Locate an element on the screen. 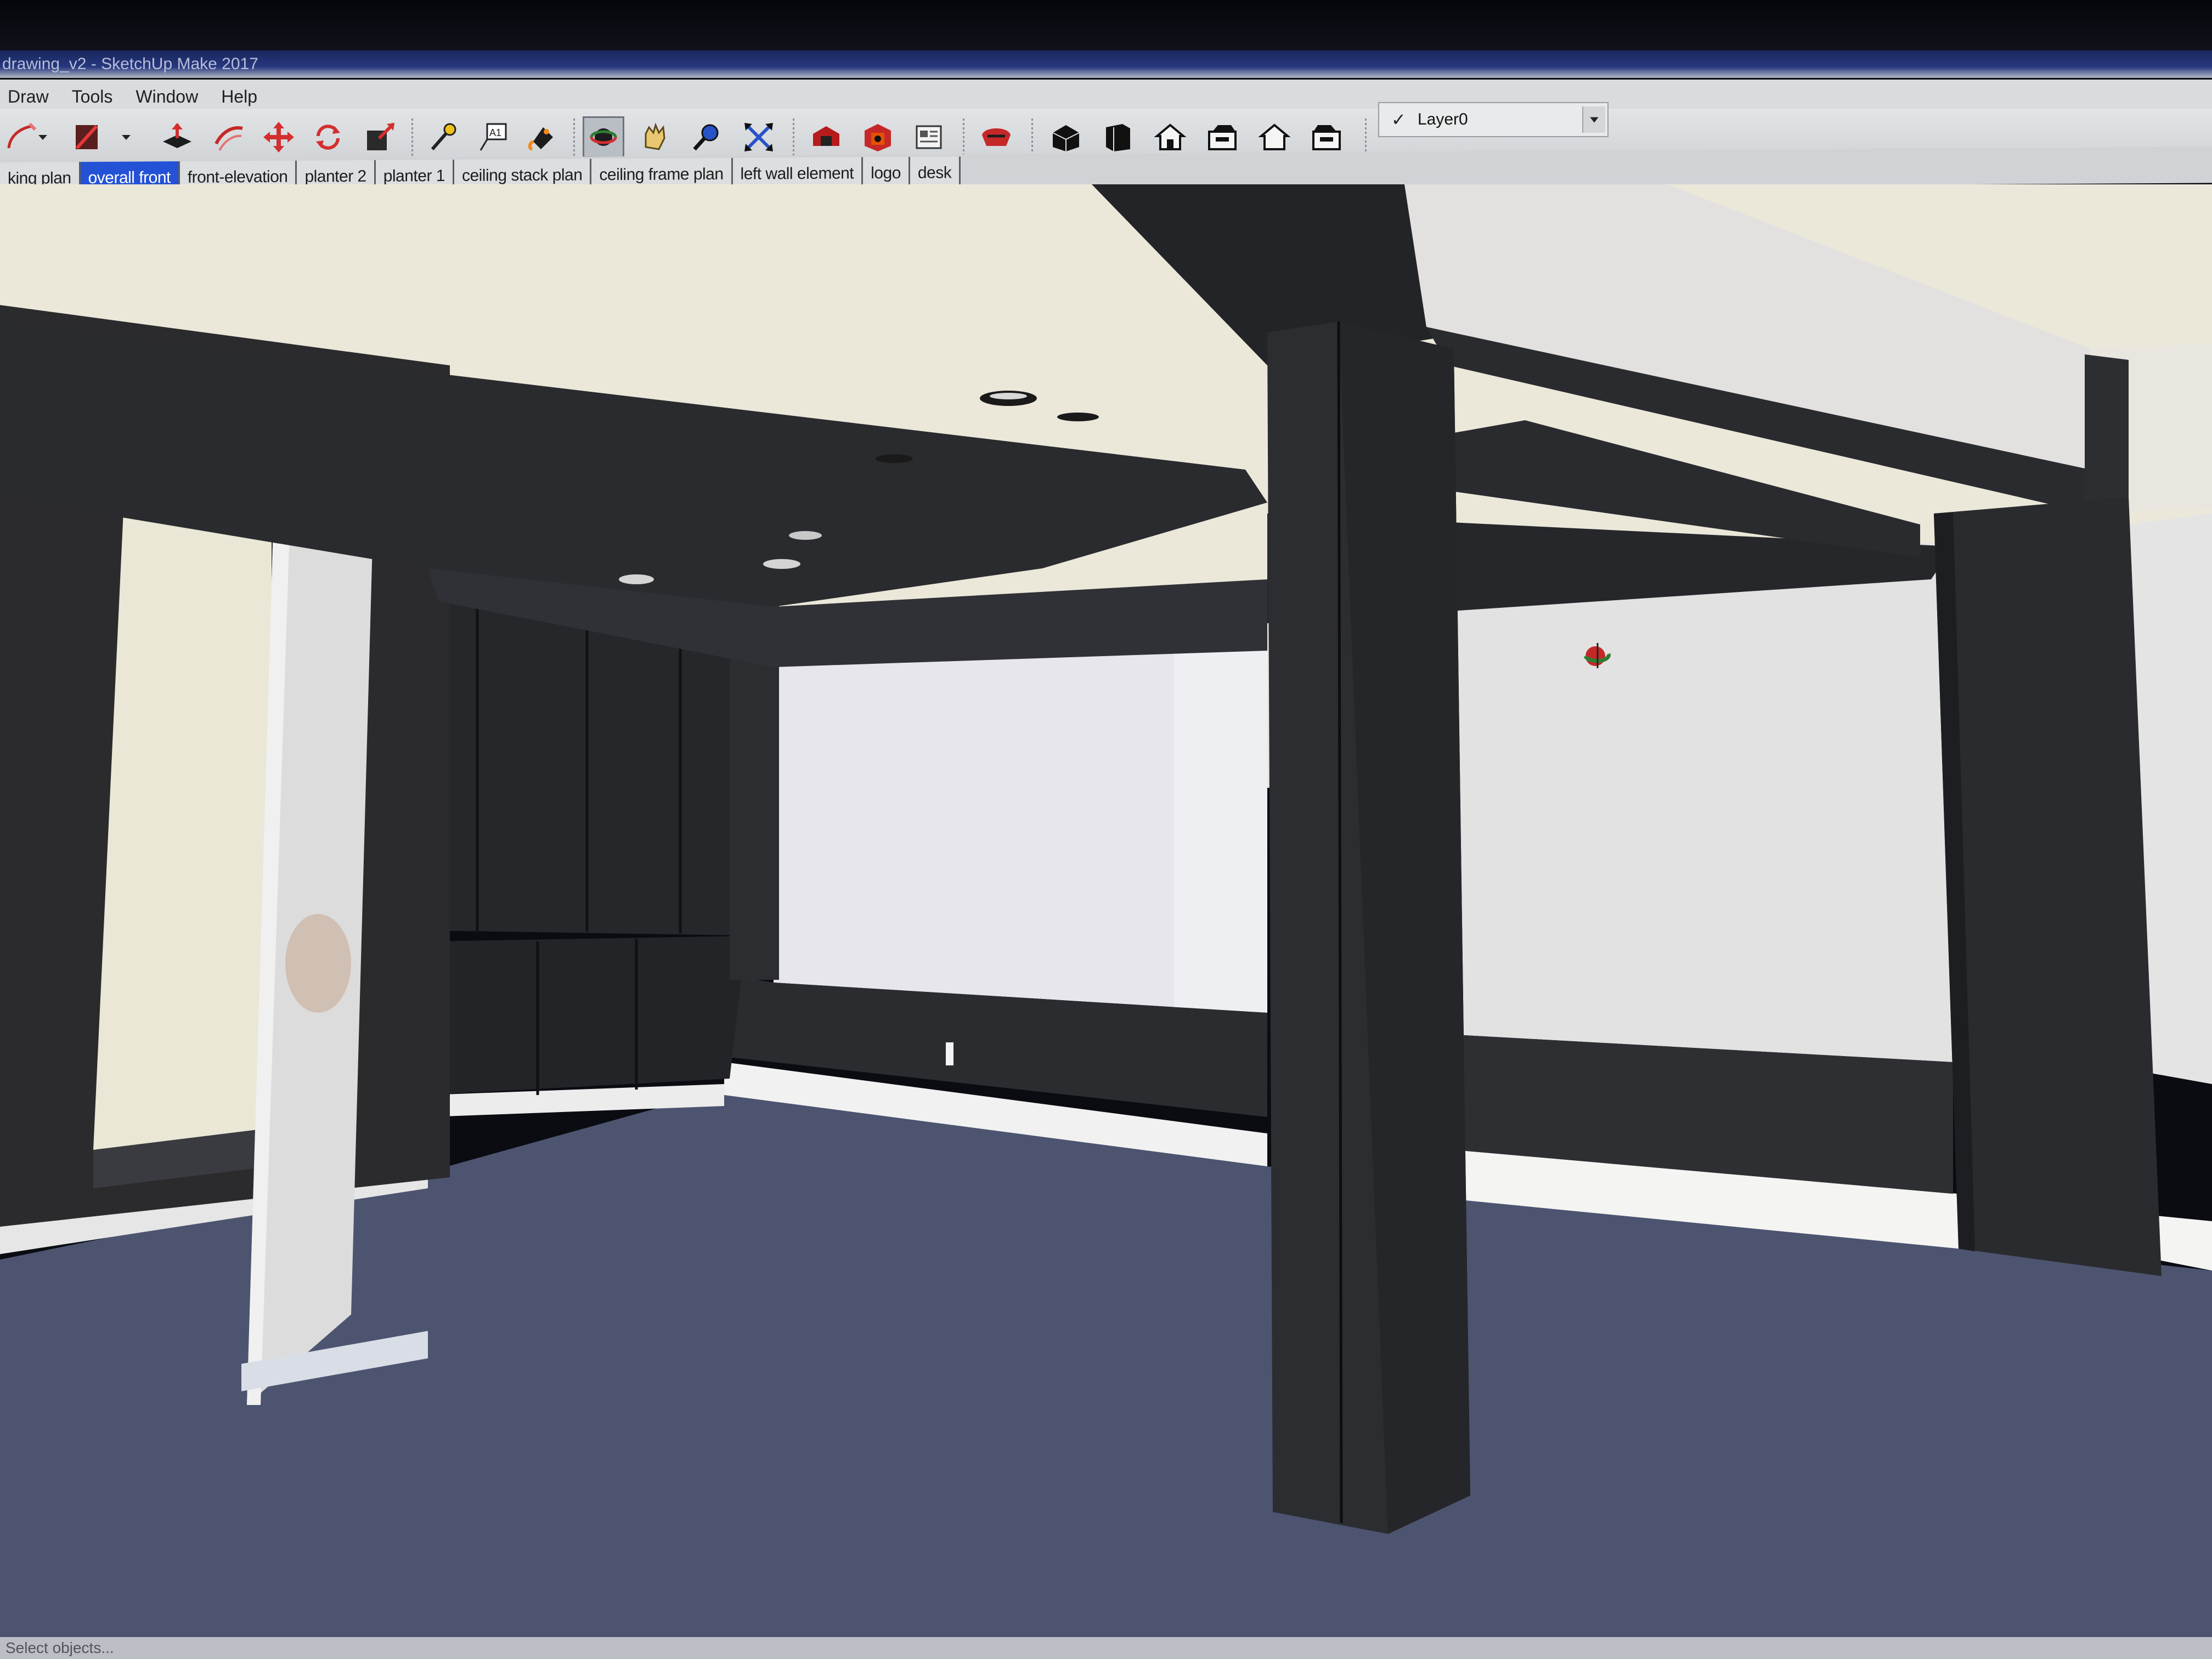  pan-tool-button is located at coordinates (654, 137).